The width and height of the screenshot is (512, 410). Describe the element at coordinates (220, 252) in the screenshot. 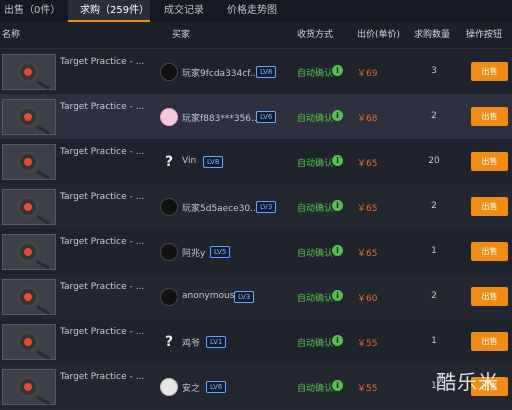

I see `level-badge: LV5` at that location.